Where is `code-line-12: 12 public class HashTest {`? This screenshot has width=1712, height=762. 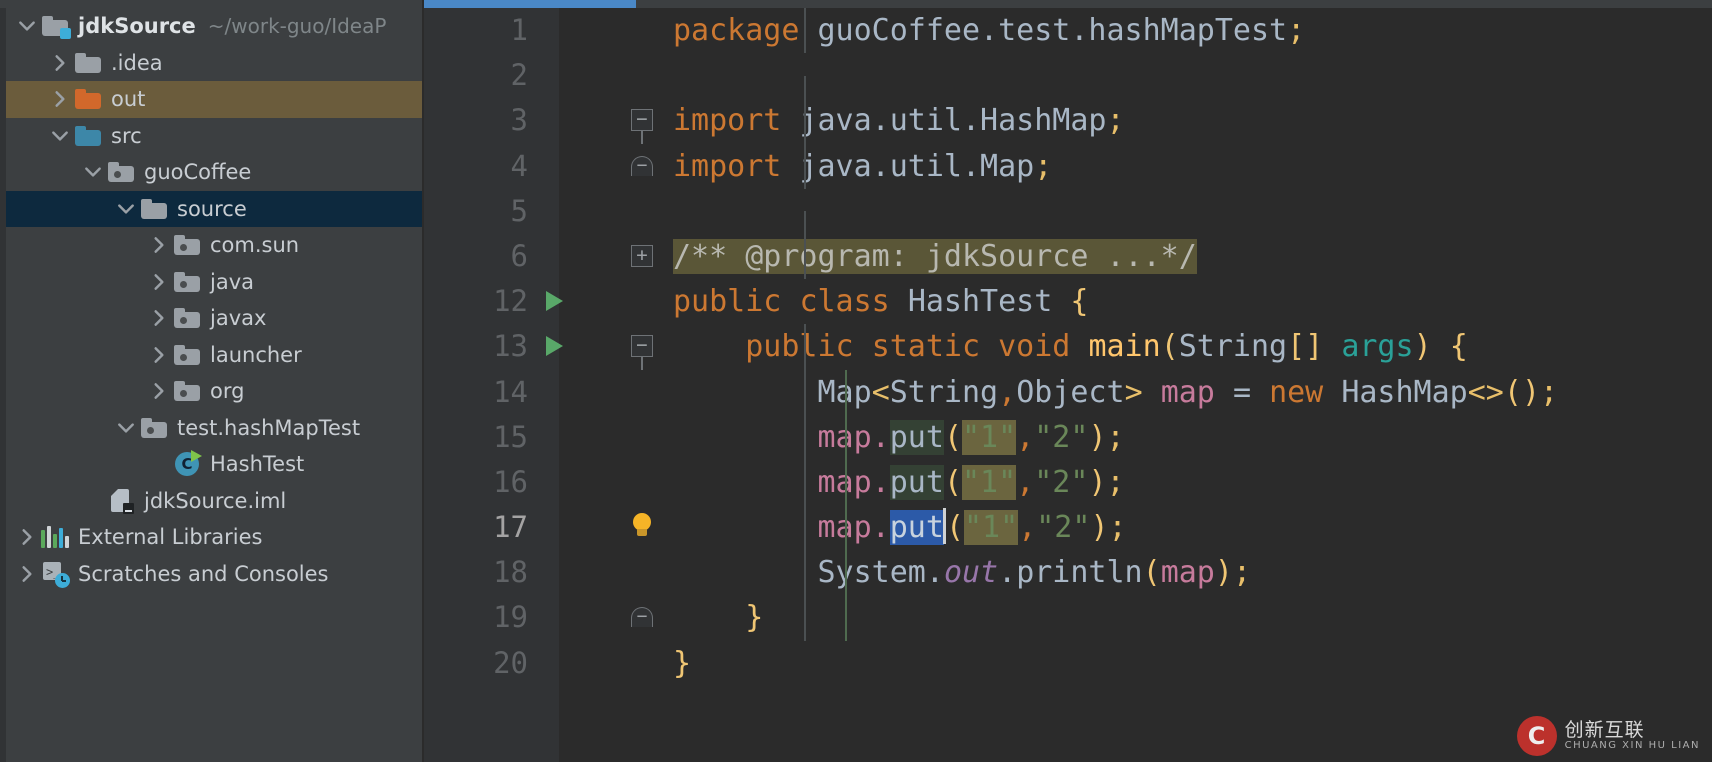 code-line-12: 12 public class HashTest { is located at coordinates (1068, 301).